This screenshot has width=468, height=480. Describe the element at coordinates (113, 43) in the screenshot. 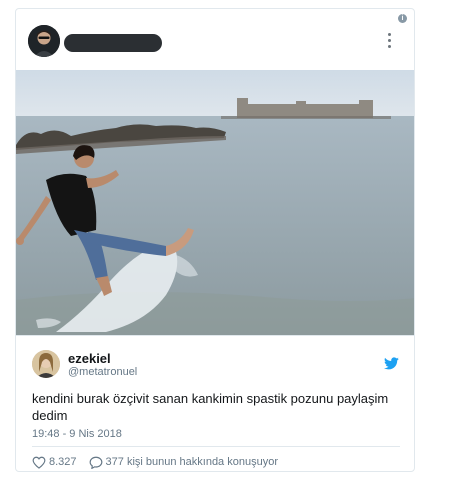

I see `redacted-username` at that location.